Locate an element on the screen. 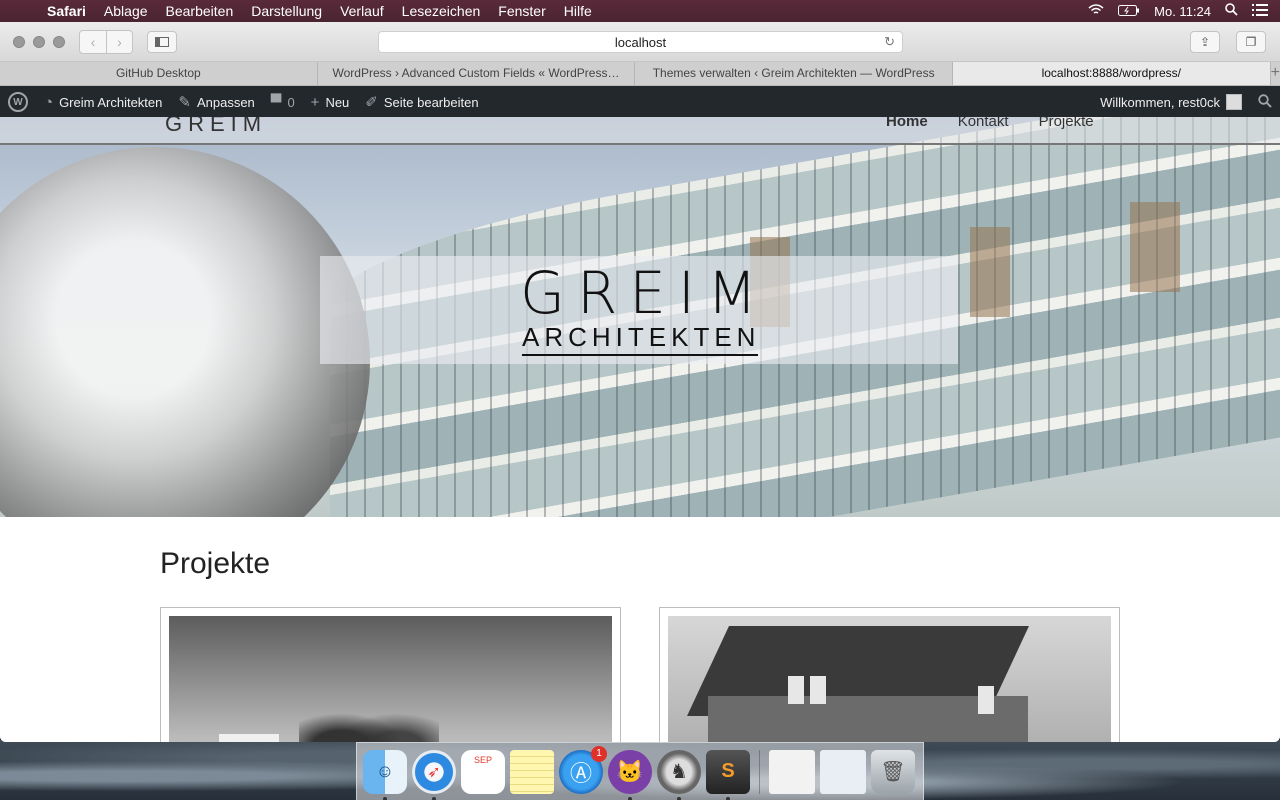 Image resolution: width=1280 pixels, height=800 pixels. nav-link-home: Home is located at coordinates (907, 123).